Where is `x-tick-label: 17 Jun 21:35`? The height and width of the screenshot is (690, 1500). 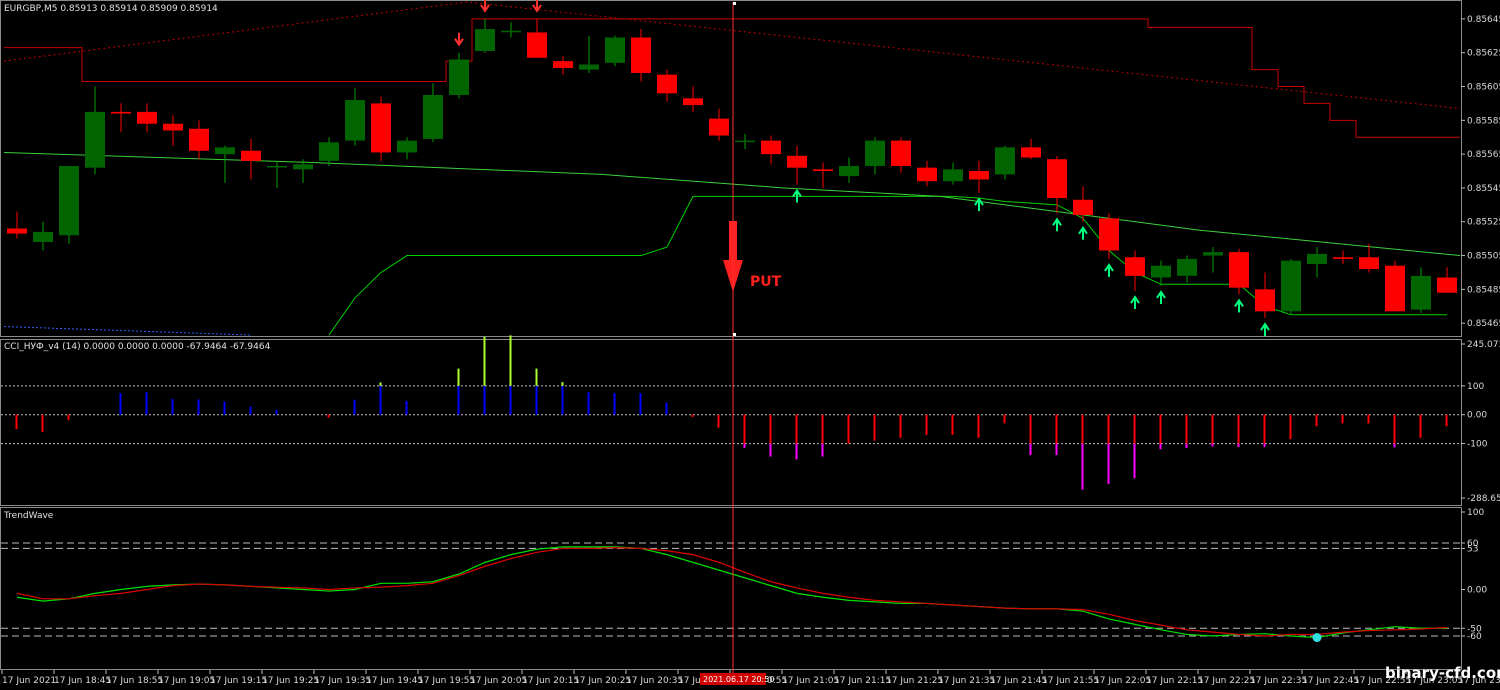
x-tick-label: 17 Jun 21:35 is located at coordinates (966, 681).